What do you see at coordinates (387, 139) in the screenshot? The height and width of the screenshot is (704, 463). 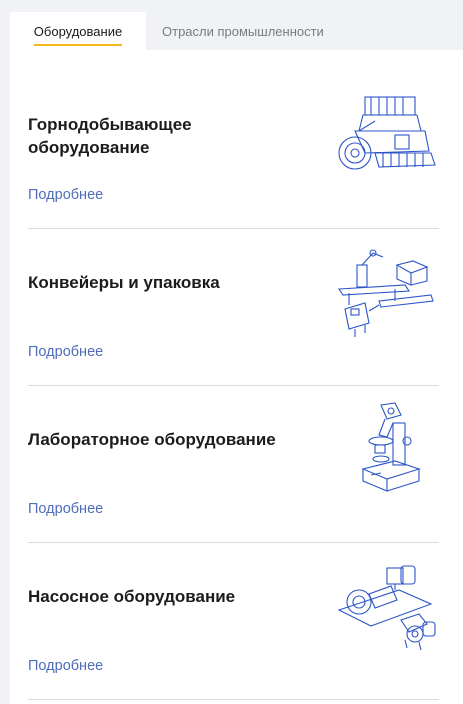 I see `mining-machine-icon` at bounding box center [387, 139].